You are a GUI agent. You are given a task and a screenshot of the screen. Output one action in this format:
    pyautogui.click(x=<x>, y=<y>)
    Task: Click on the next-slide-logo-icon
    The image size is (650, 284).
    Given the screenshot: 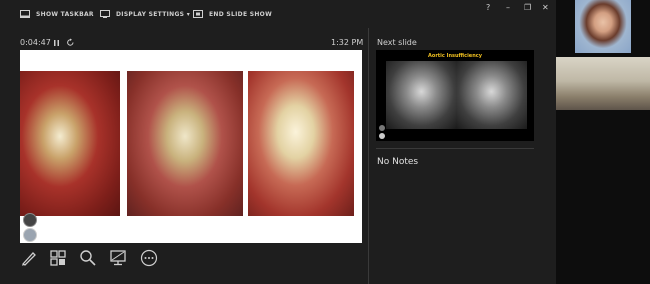 What is the action you would take?
    pyautogui.click(x=382, y=128)
    